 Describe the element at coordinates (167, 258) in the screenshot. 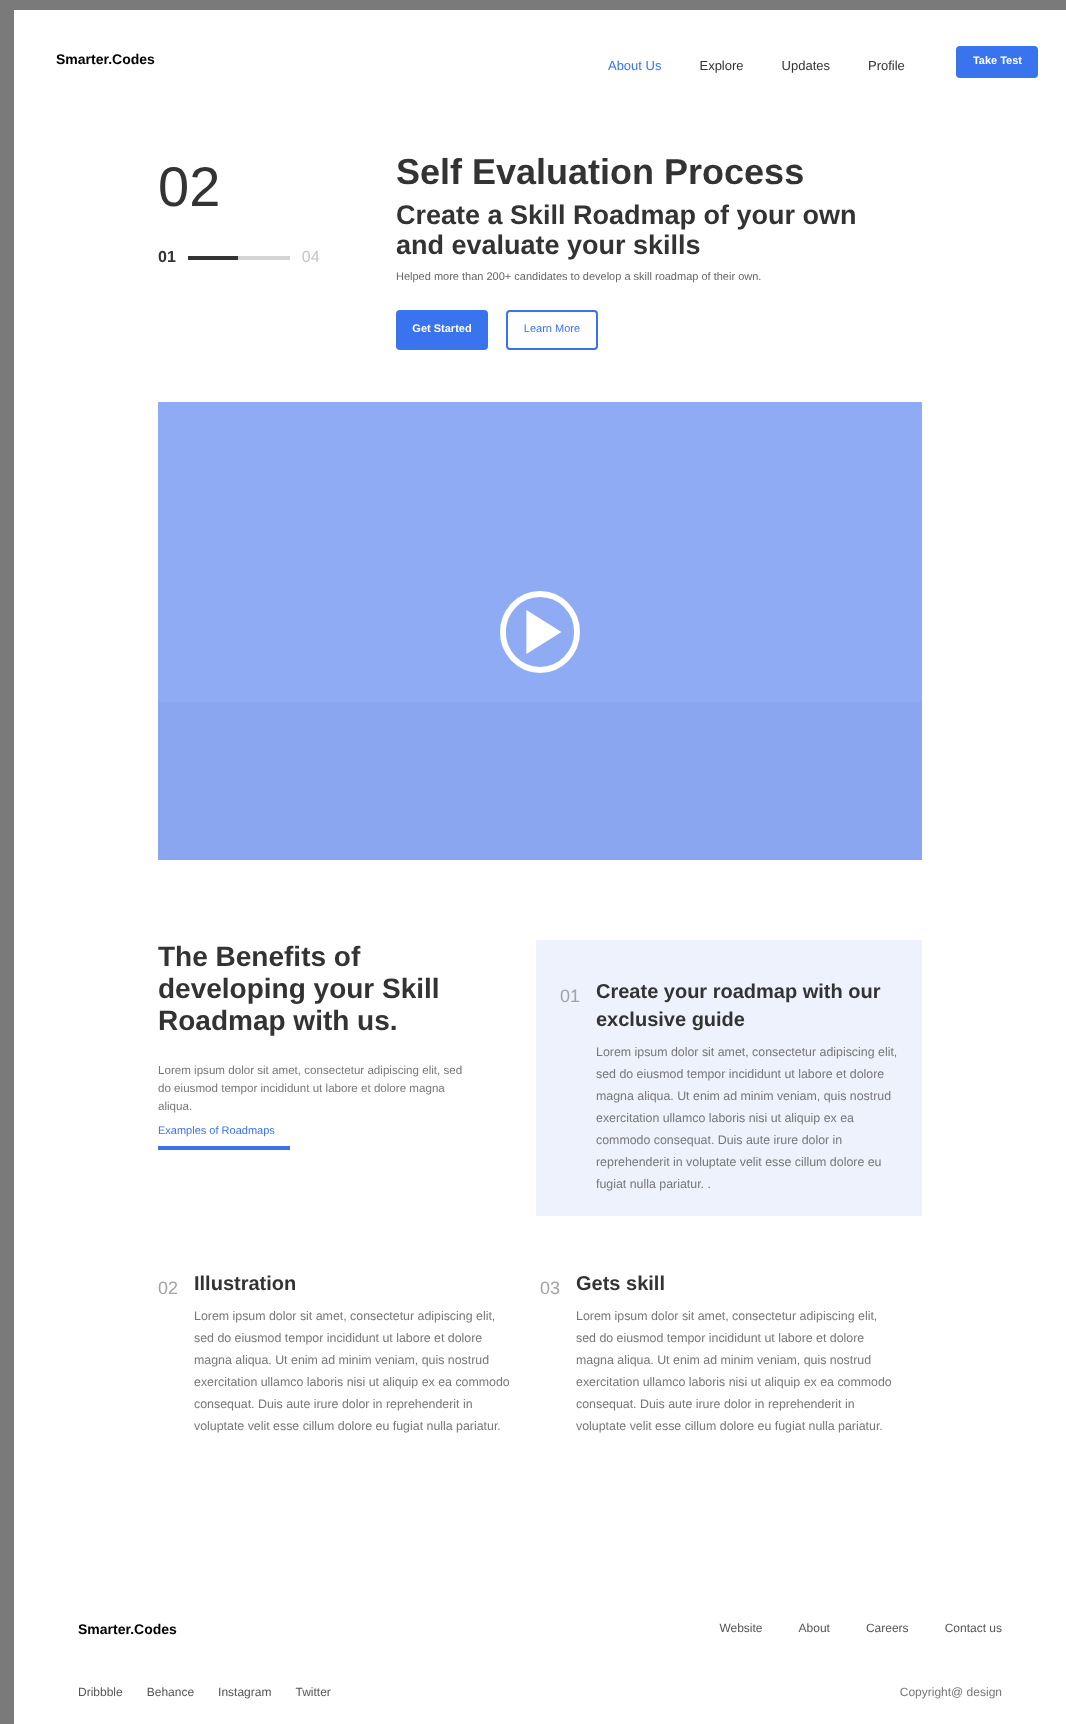

I see `step-start: 01` at that location.